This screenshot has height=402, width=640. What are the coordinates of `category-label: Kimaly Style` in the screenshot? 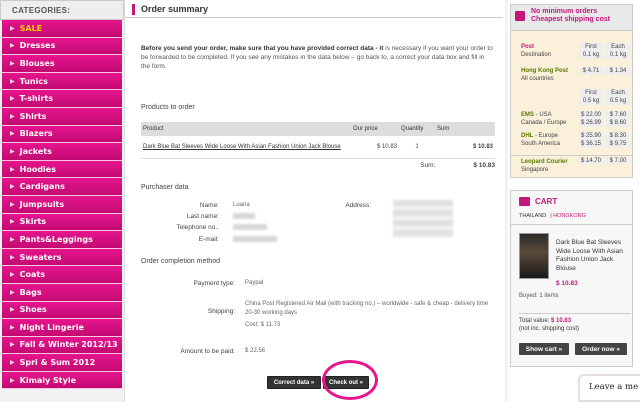 It's located at (48, 380).